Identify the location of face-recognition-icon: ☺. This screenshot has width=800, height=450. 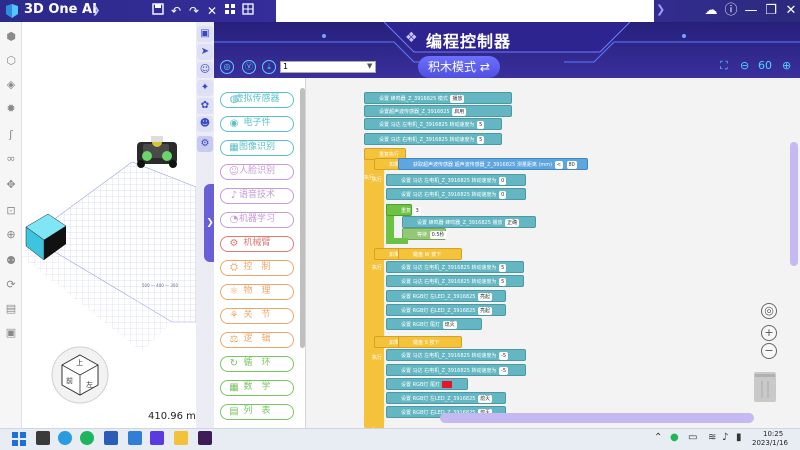
(234, 171).